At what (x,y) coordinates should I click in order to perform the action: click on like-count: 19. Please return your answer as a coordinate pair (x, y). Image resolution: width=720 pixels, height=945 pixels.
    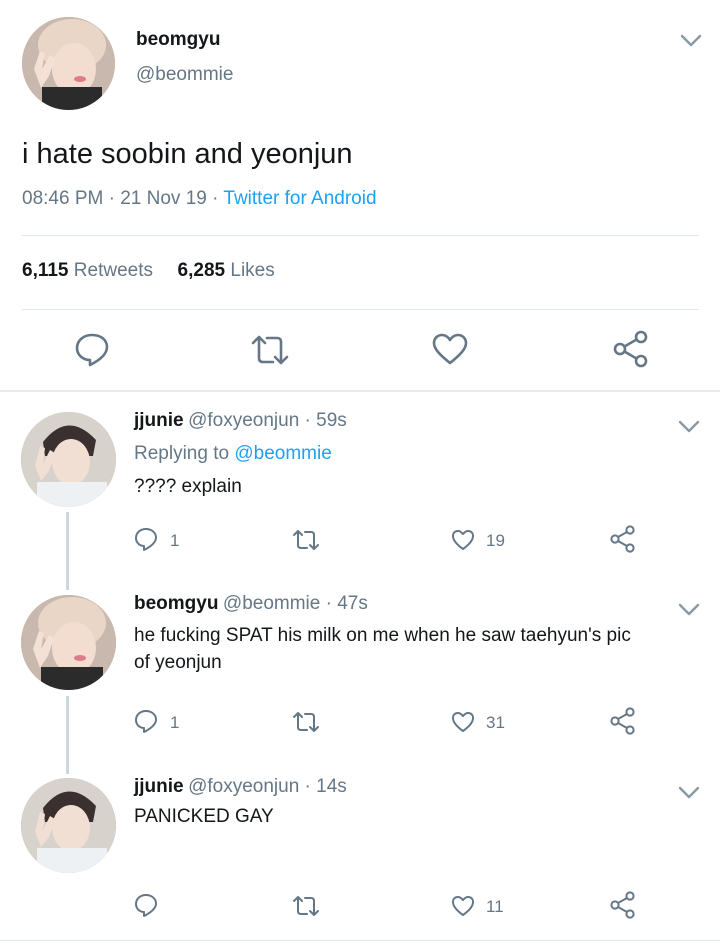
    Looking at the image, I should click on (495, 540).